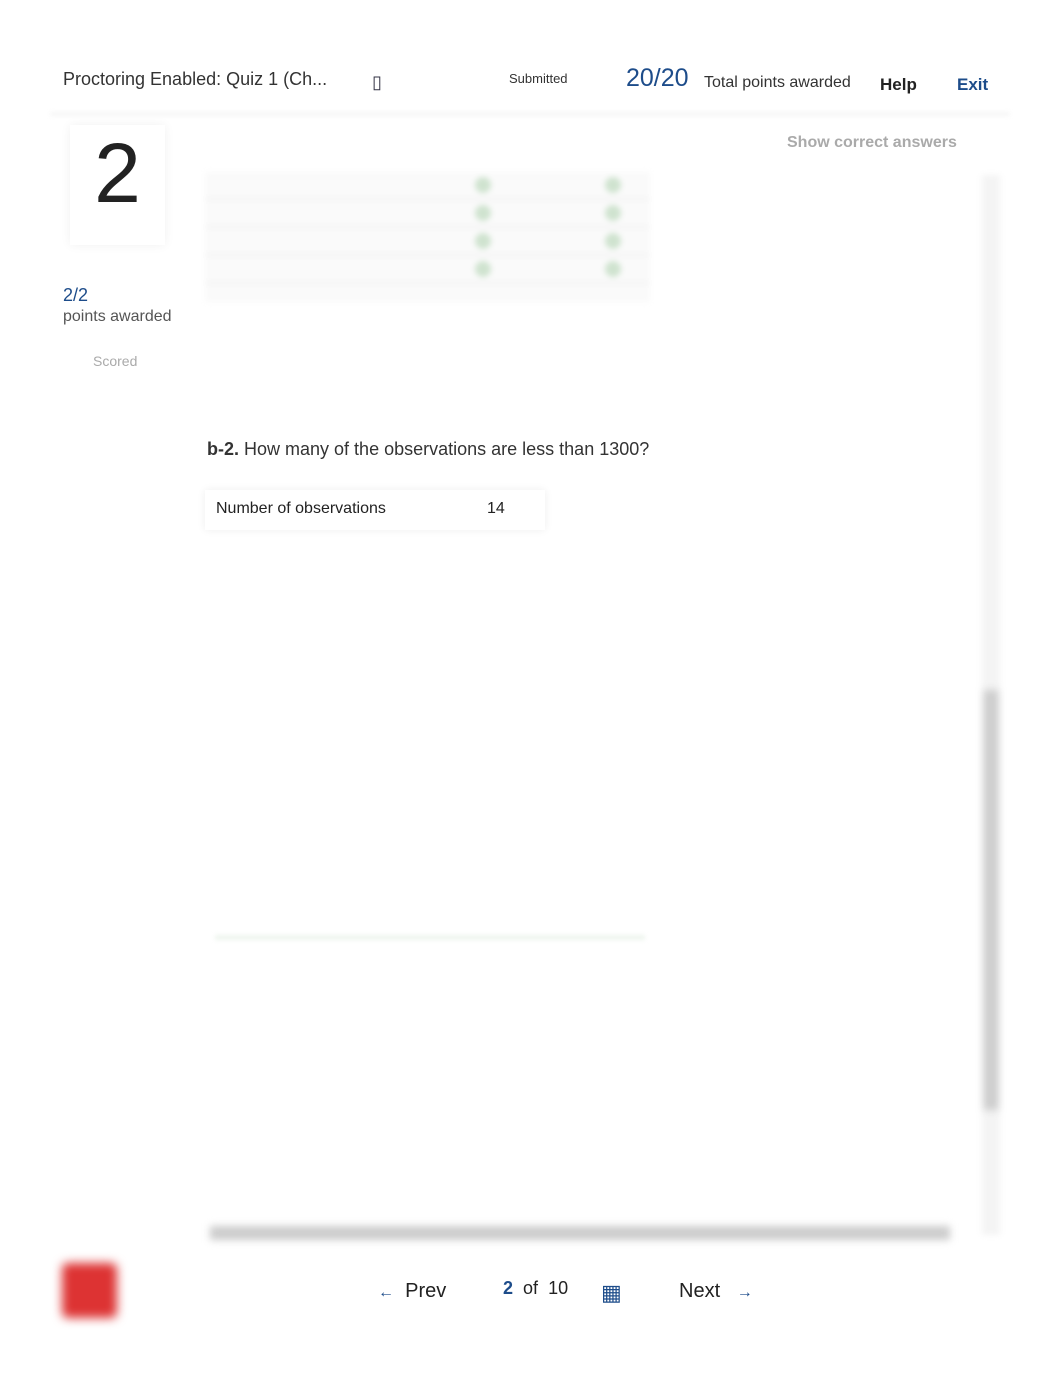 The height and width of the screenshot is (1377, 1062). Describe the element at coordinates (223, 449) in the screenshot. I see `question-prefix: b-2.` at that location.